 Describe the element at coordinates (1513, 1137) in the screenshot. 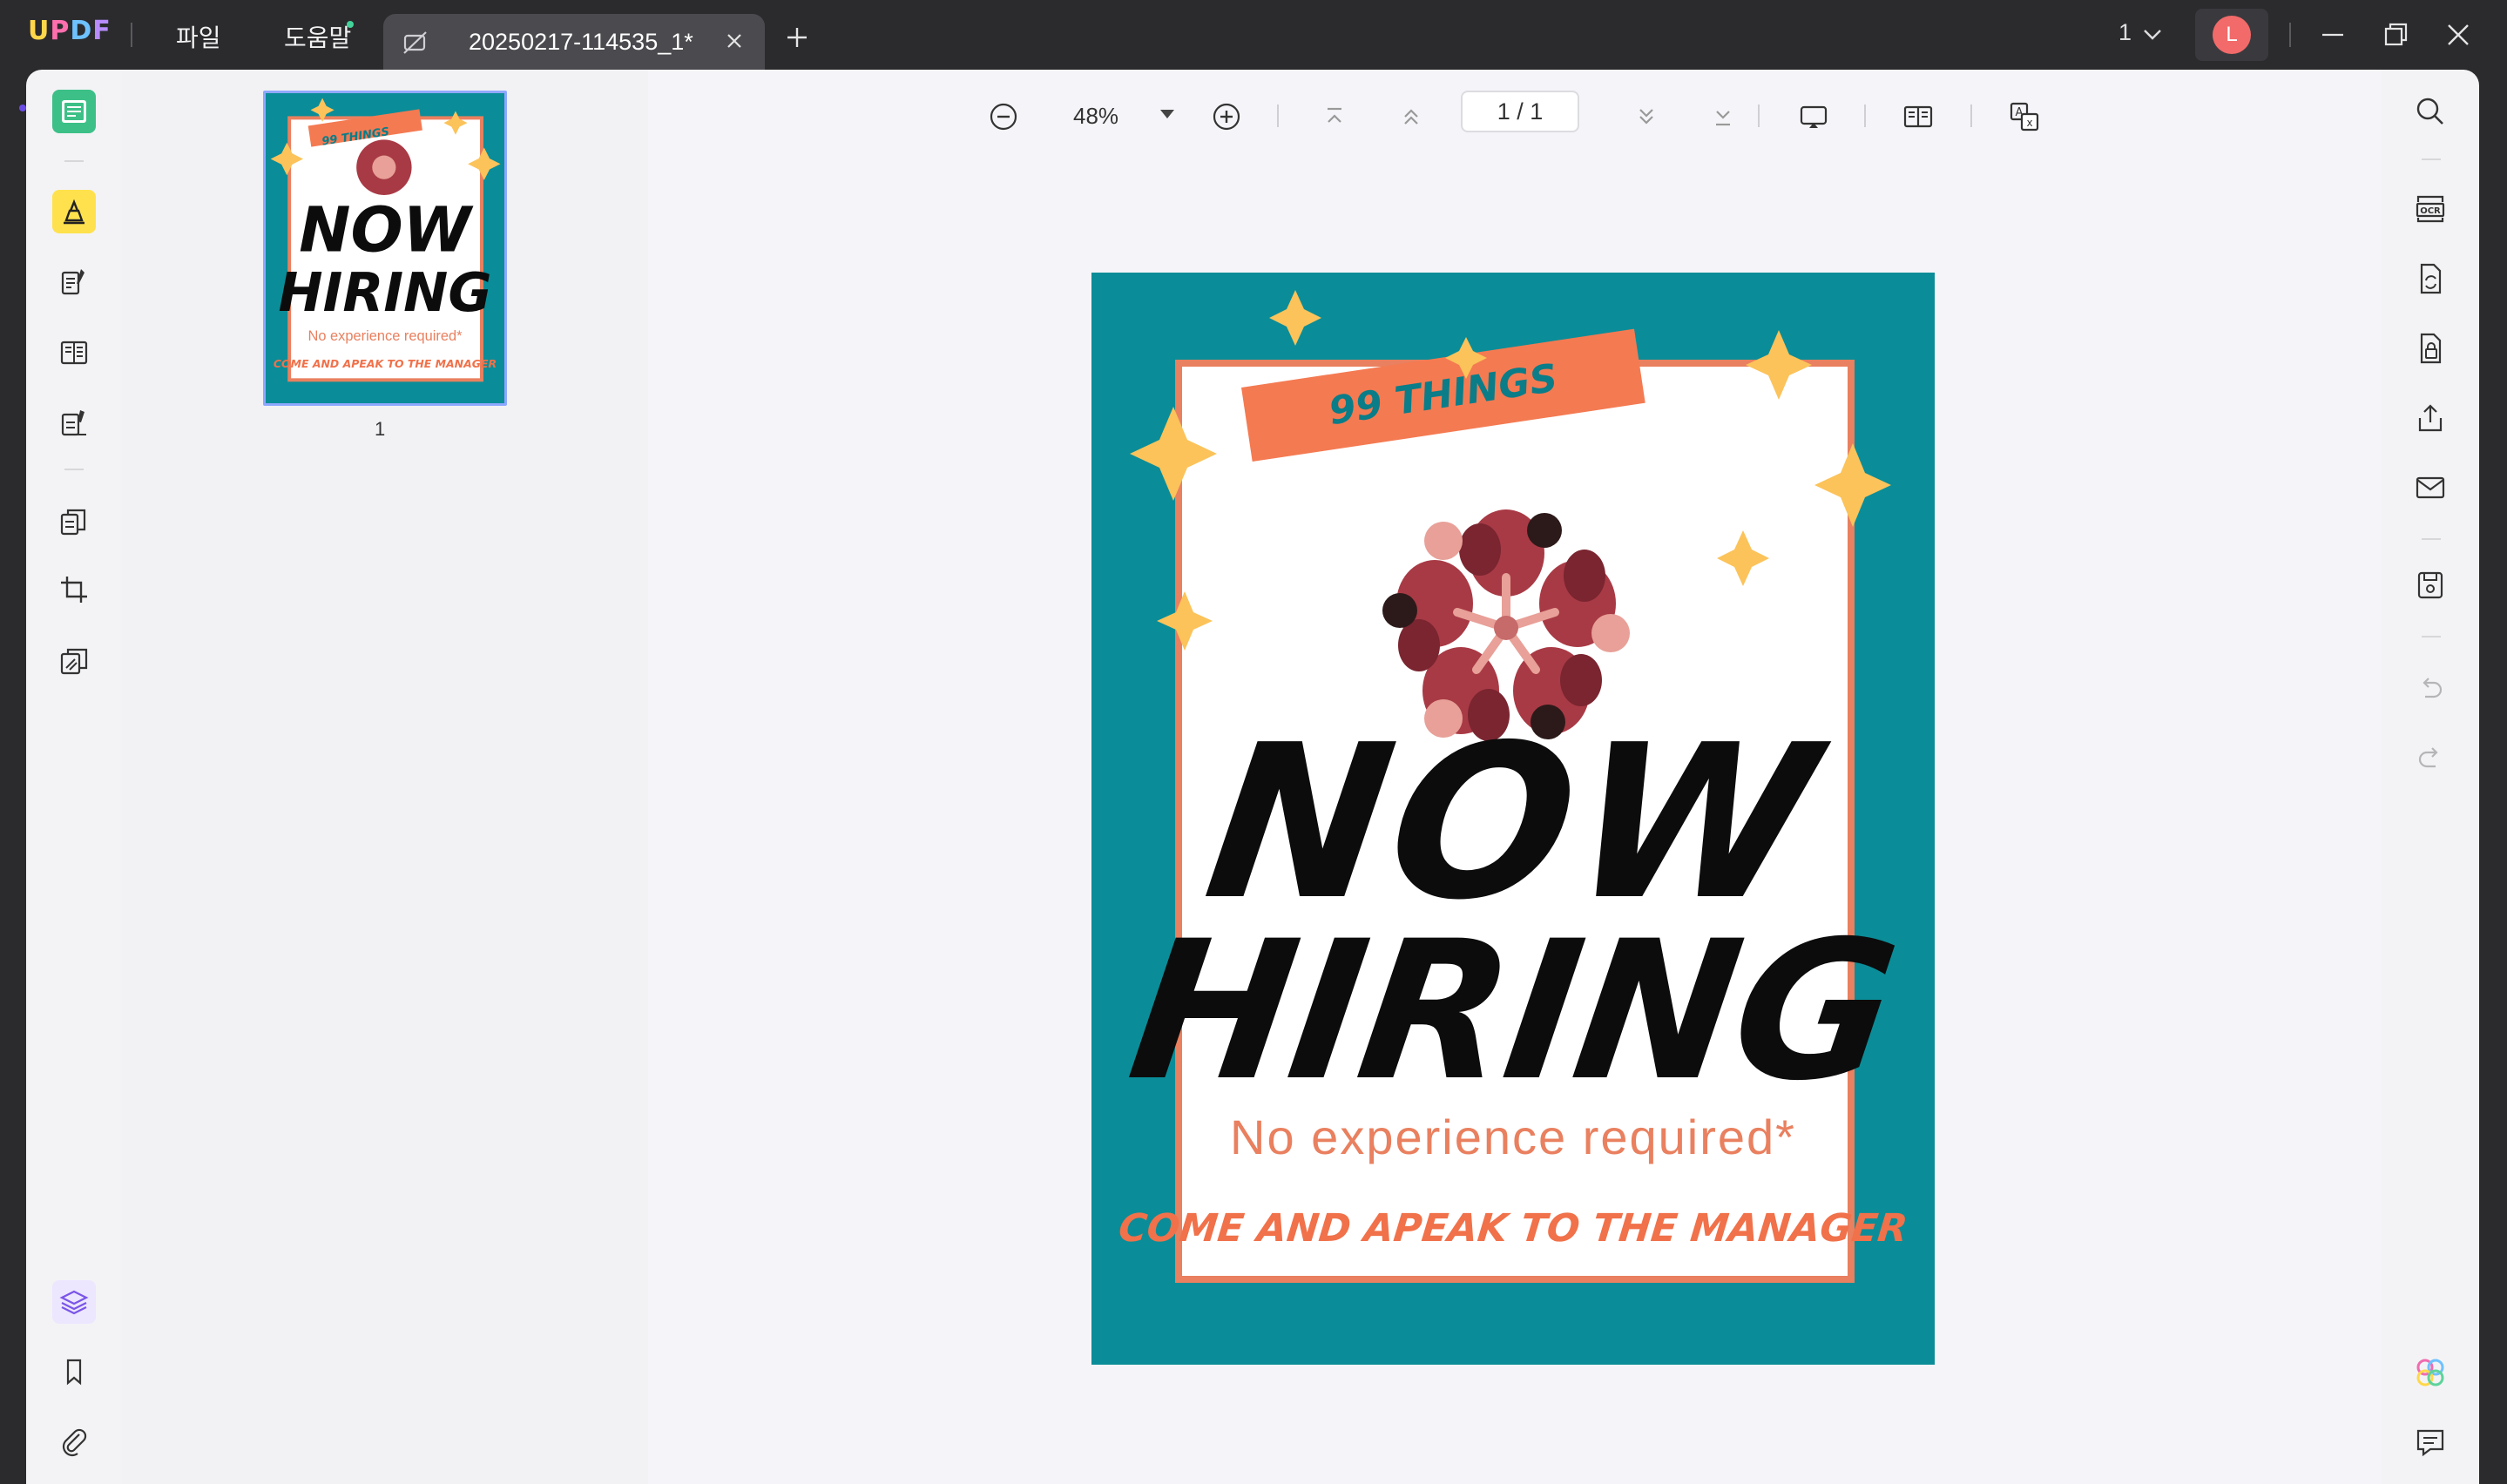

I see `poster-subline: No experience required*` at that location.